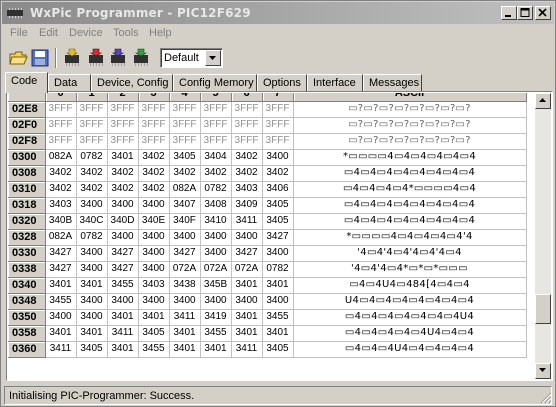 The height and width of the screenshot is (407, 556). Describe the element at coordinates (40, 58) in the screenshot. I see `save-file-button` at that location.